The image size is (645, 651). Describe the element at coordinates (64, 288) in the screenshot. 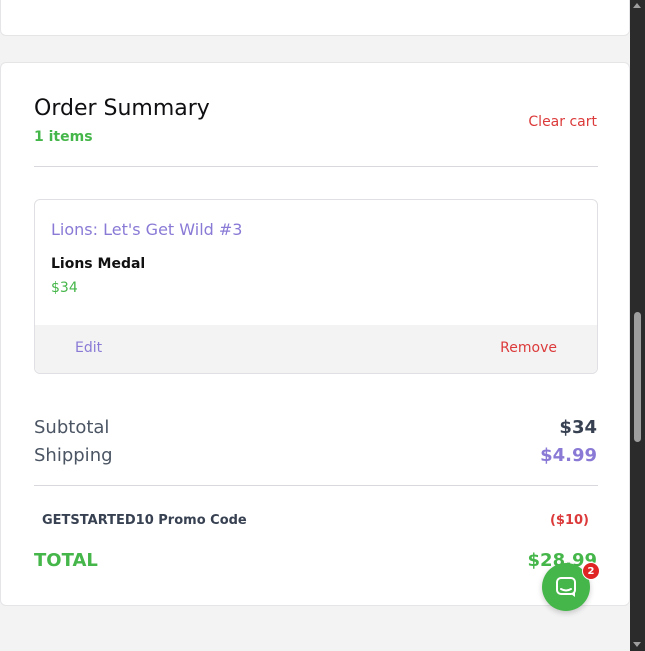

I see `cart-item-price: $34` at that location.